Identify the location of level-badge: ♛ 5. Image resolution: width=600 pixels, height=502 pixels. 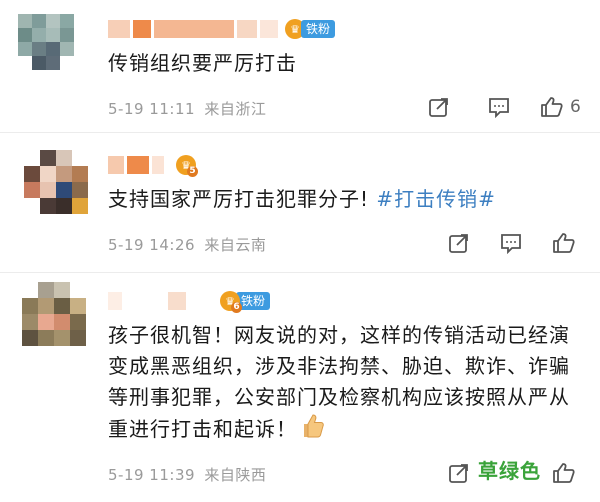
(187, 166).